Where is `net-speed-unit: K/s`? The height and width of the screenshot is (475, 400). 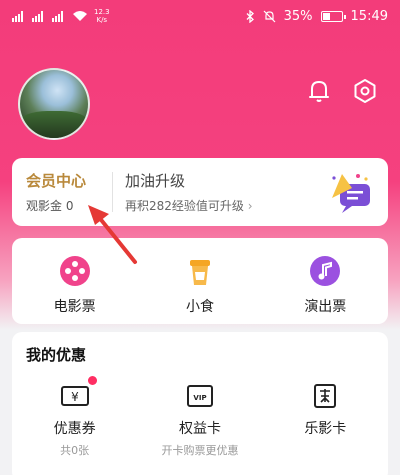 net-speed-unit: K/s is located at coordinates (102, 20).